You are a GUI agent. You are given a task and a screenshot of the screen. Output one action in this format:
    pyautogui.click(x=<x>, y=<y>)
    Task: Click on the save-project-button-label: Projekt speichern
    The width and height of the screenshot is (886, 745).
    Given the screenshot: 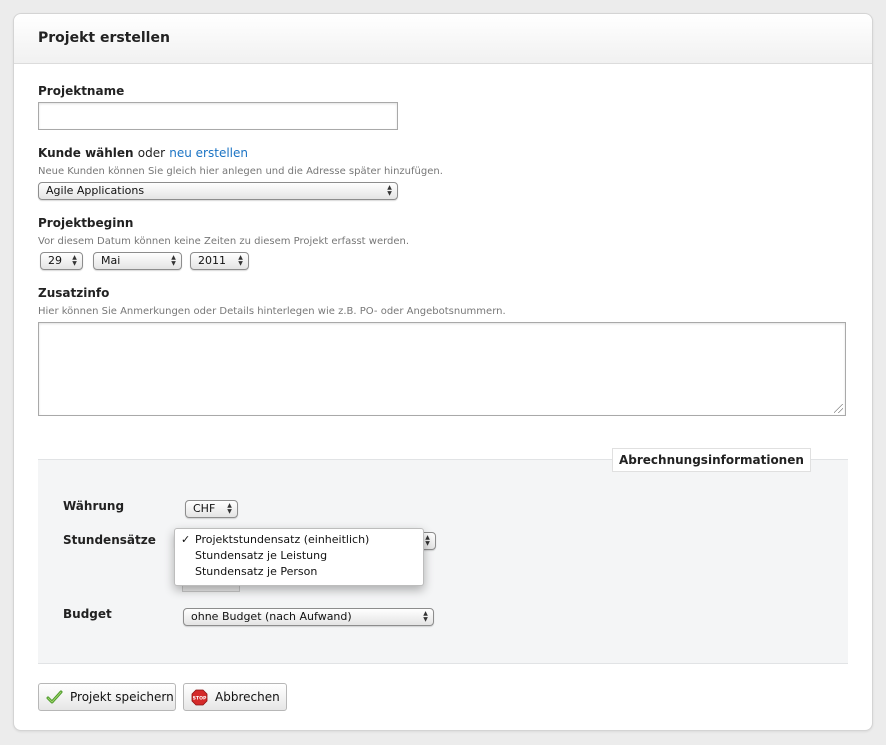 What is the action you would take?
    pyautogui.click(x=122, y=697)
    